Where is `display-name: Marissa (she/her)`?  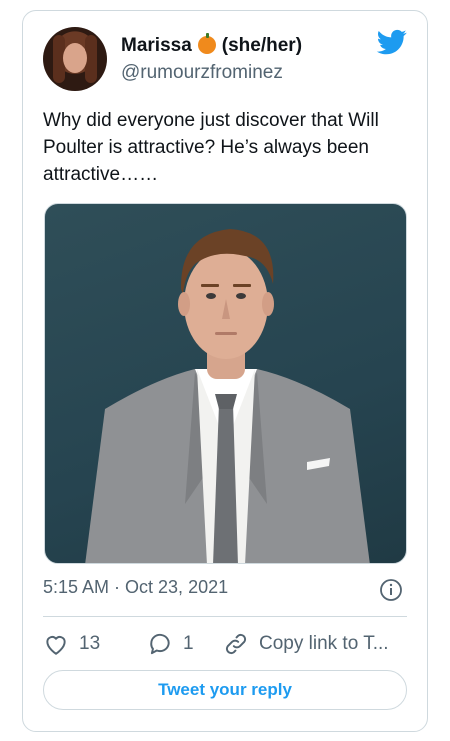
display-name: Marissa (she/her) is located at coordinates (212, 45).